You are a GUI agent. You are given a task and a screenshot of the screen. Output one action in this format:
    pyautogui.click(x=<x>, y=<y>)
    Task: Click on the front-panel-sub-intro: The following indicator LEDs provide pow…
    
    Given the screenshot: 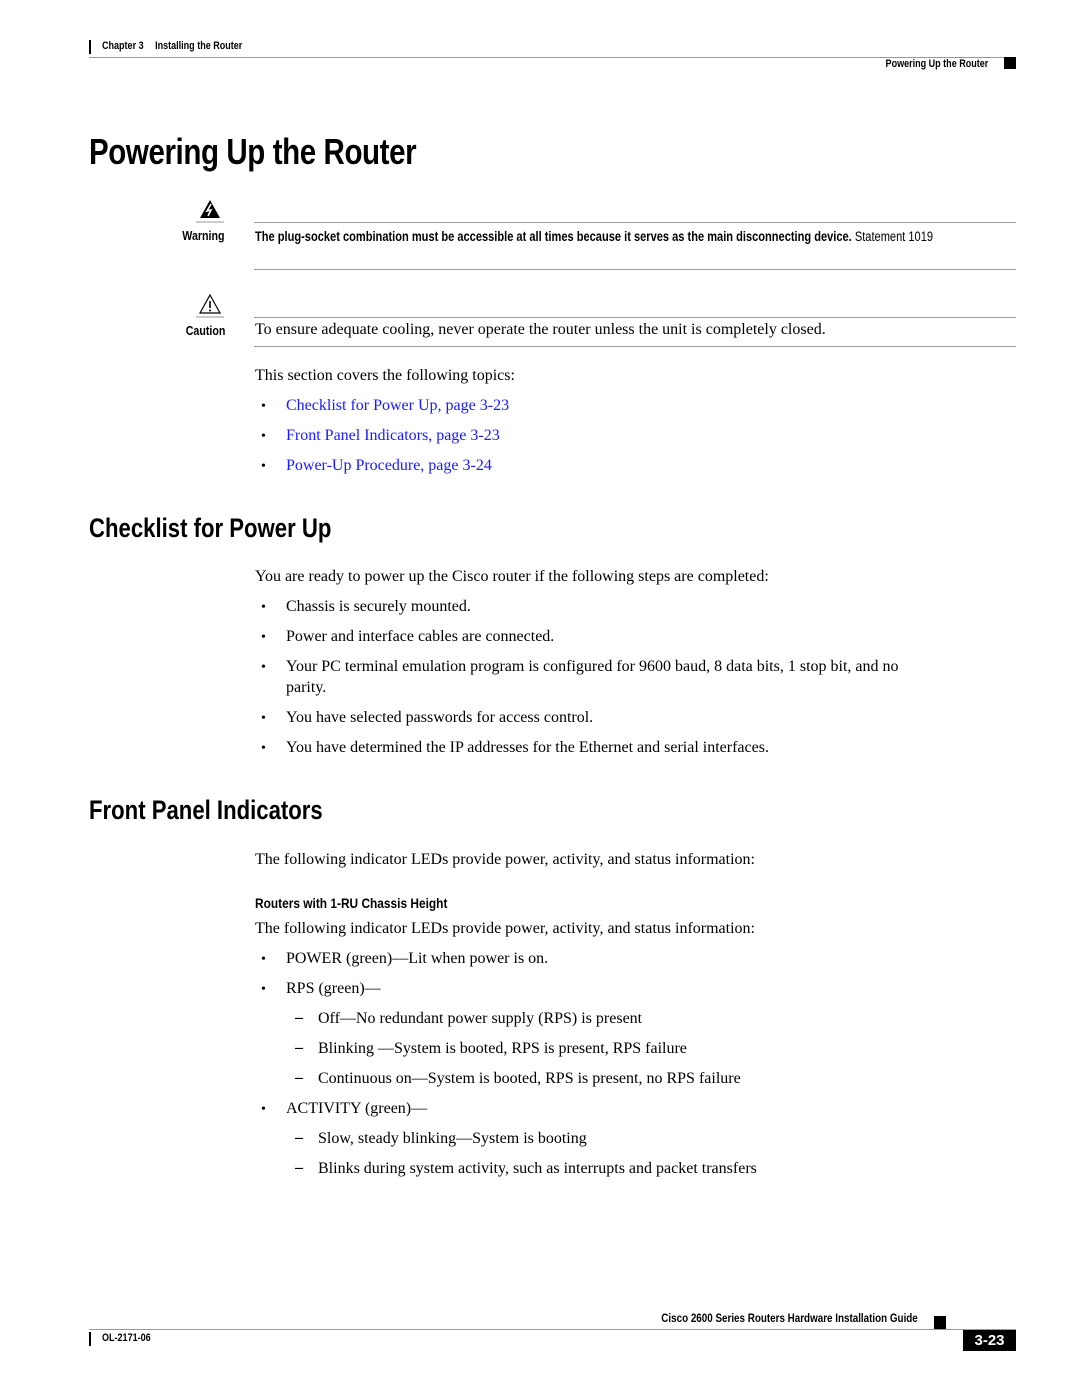 What is the action you would take?
    pyautogui.click(x=505, y=928)
    